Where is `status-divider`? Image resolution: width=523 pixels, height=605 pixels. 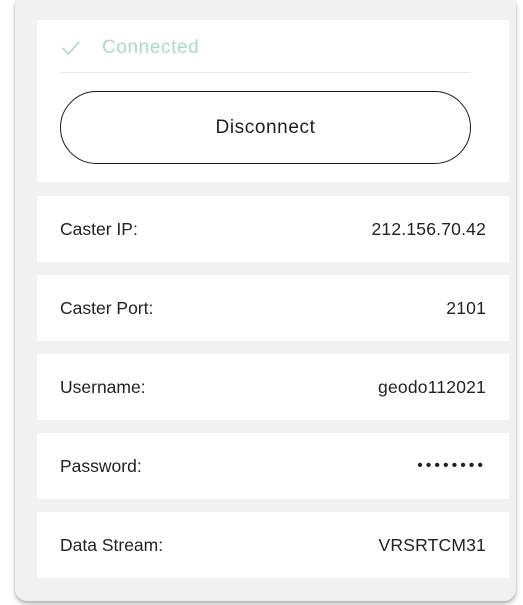
status-divider is located at coordinates (265, 72).